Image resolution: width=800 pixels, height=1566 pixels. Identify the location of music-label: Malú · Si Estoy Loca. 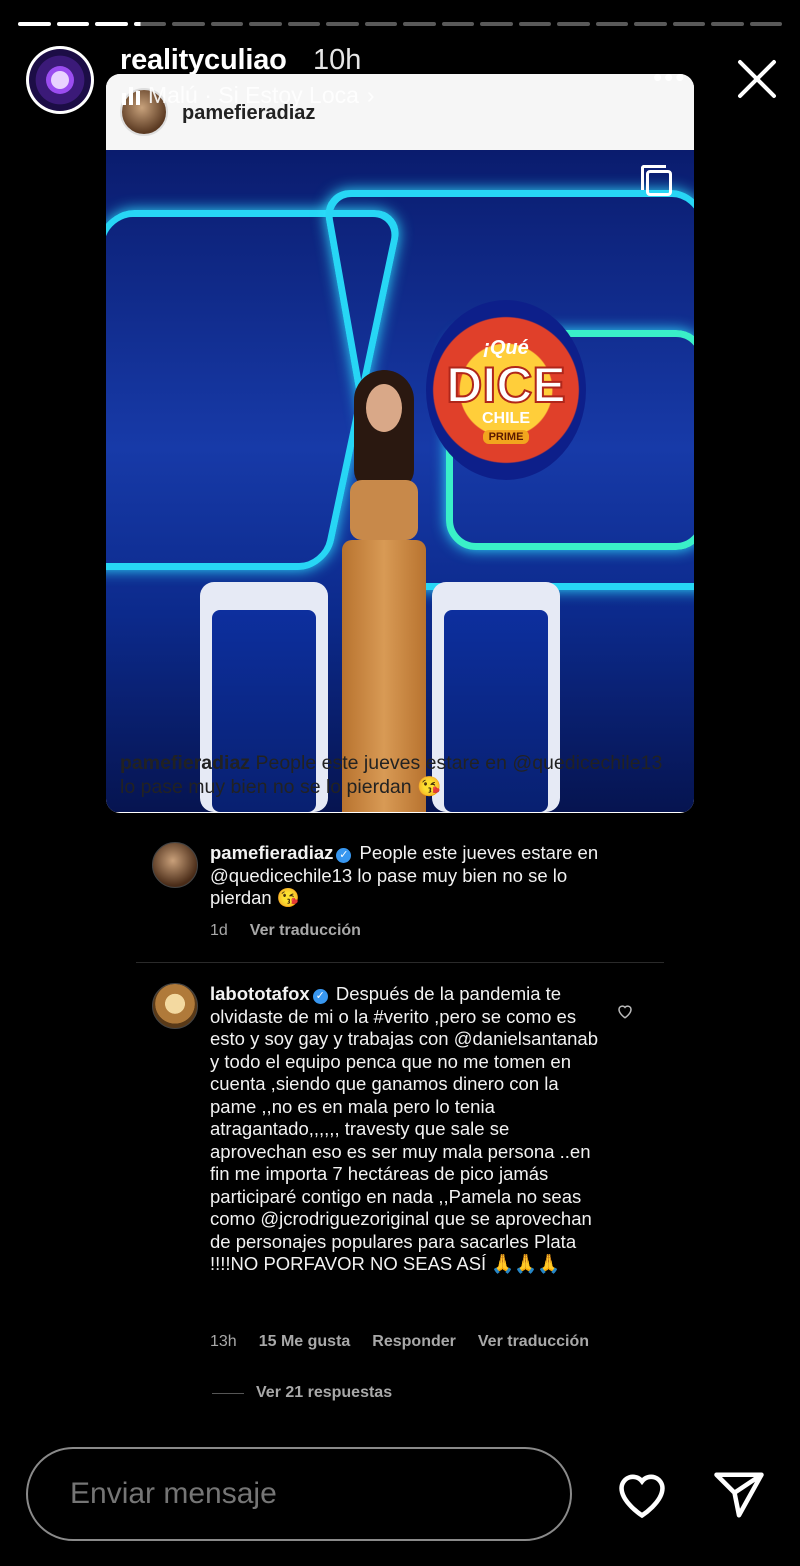
(253, 95).